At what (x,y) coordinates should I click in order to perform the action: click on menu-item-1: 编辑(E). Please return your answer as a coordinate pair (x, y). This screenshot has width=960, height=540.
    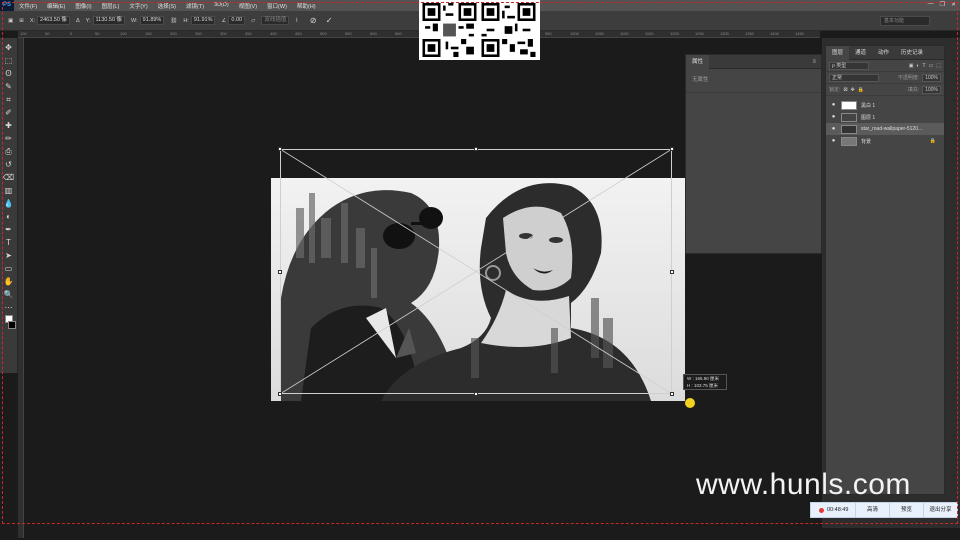
    Looking at the image, I should click on (56, 6).